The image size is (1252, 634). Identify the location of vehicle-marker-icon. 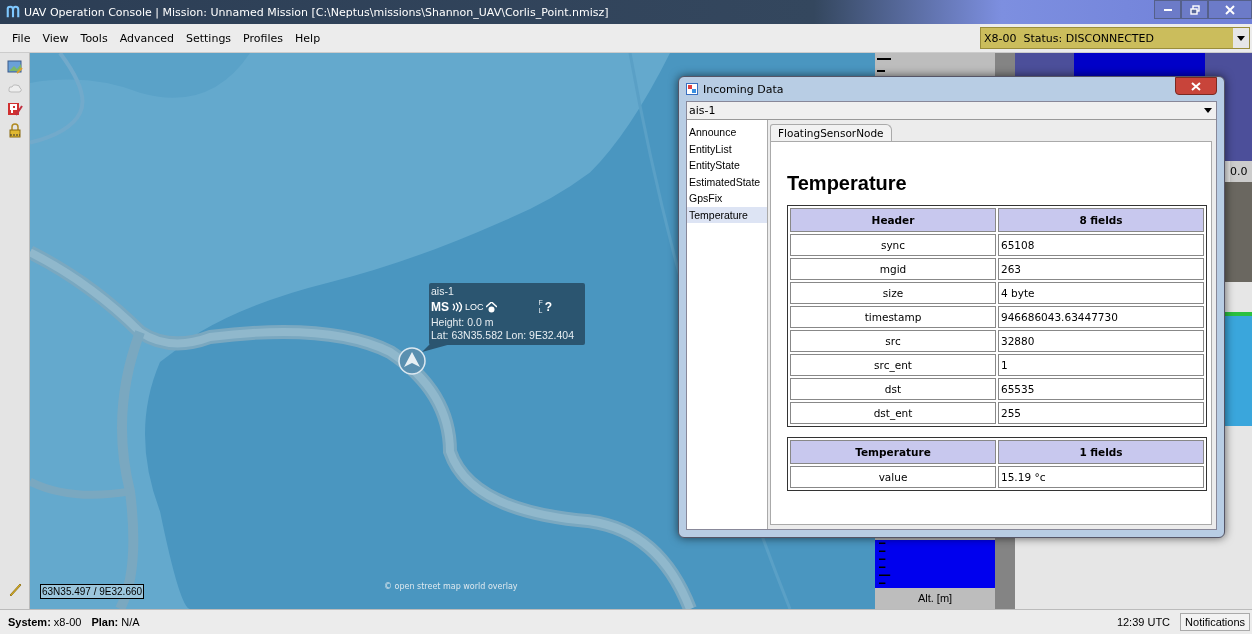
(412, 361).